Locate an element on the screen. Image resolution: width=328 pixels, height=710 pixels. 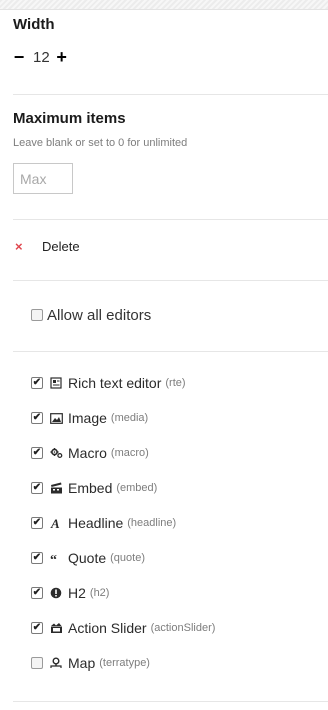
editor-row: Map (terratype) is located at coordinates (90, 663).